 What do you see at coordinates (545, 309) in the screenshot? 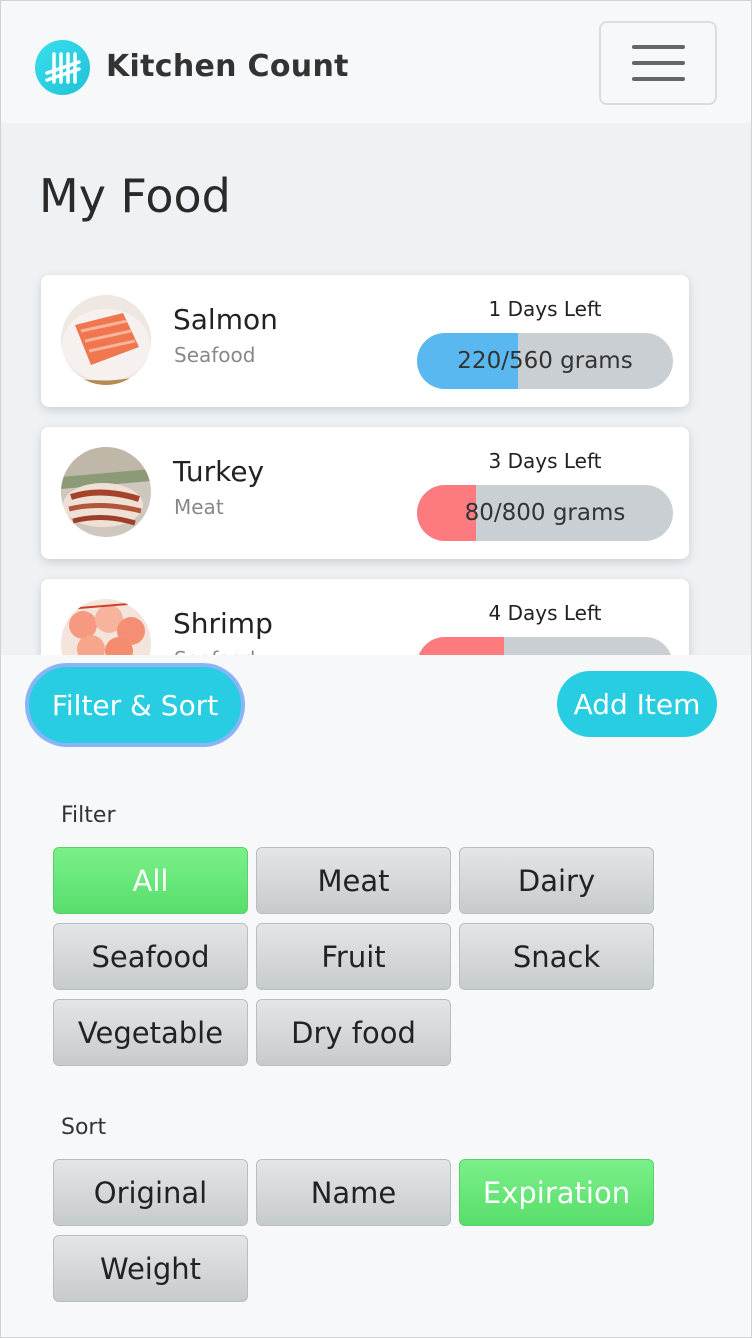
I see `days-left-label: 1 Days Left` at bounding box center [545, 309].